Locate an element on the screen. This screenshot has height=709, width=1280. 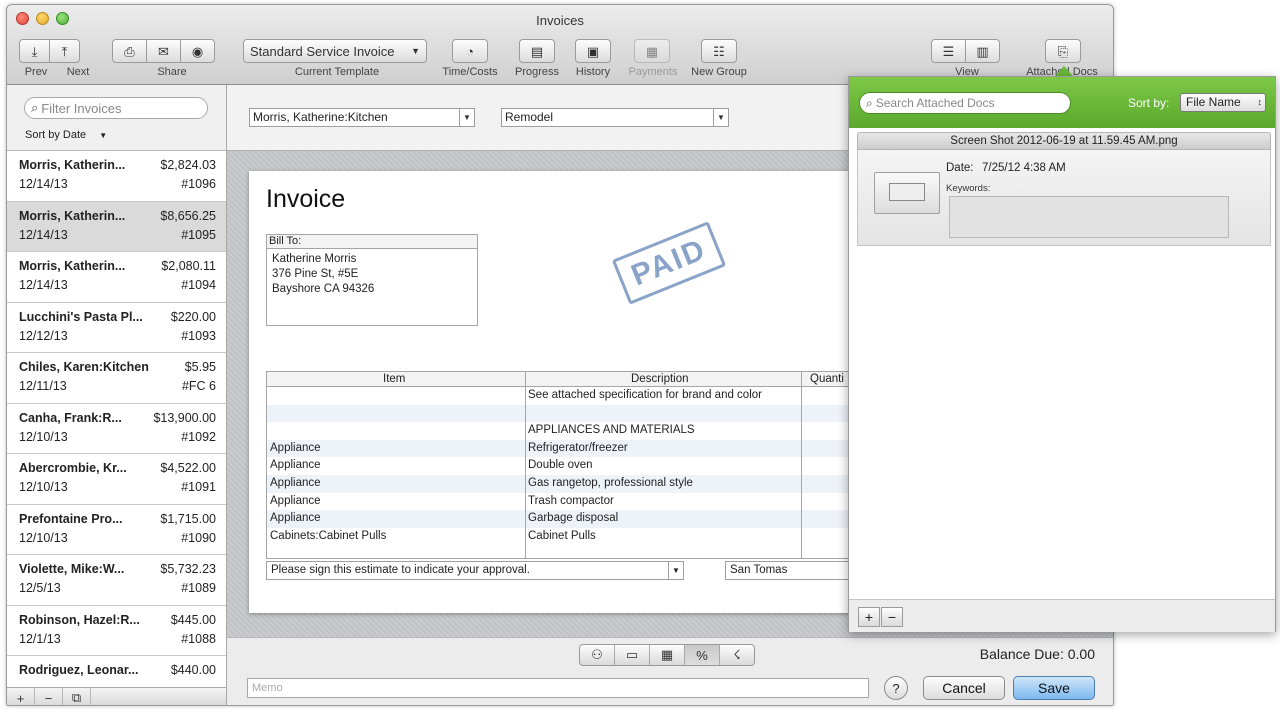
template-select: Standard Service Invoice ▼ is located at coordinates (335, 51).